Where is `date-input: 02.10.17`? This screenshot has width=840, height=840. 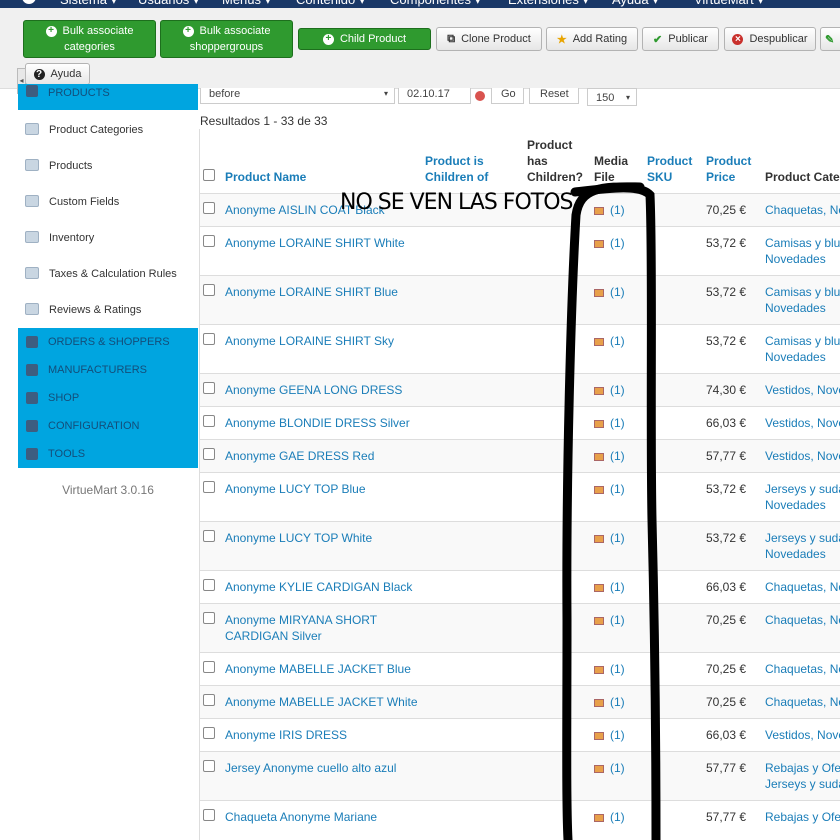
date-input: 02.10.17 is located at coordinates (434, 96).